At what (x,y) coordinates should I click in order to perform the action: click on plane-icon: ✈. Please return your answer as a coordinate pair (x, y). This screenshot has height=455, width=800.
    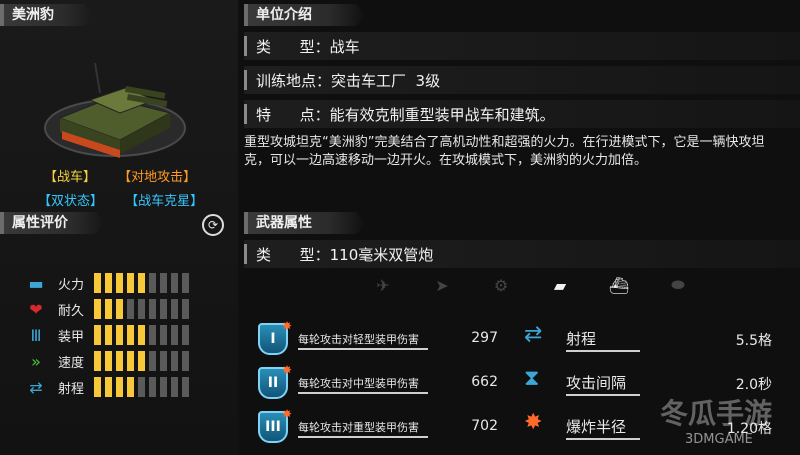
    Looking at the image, I should click on (383, 285).